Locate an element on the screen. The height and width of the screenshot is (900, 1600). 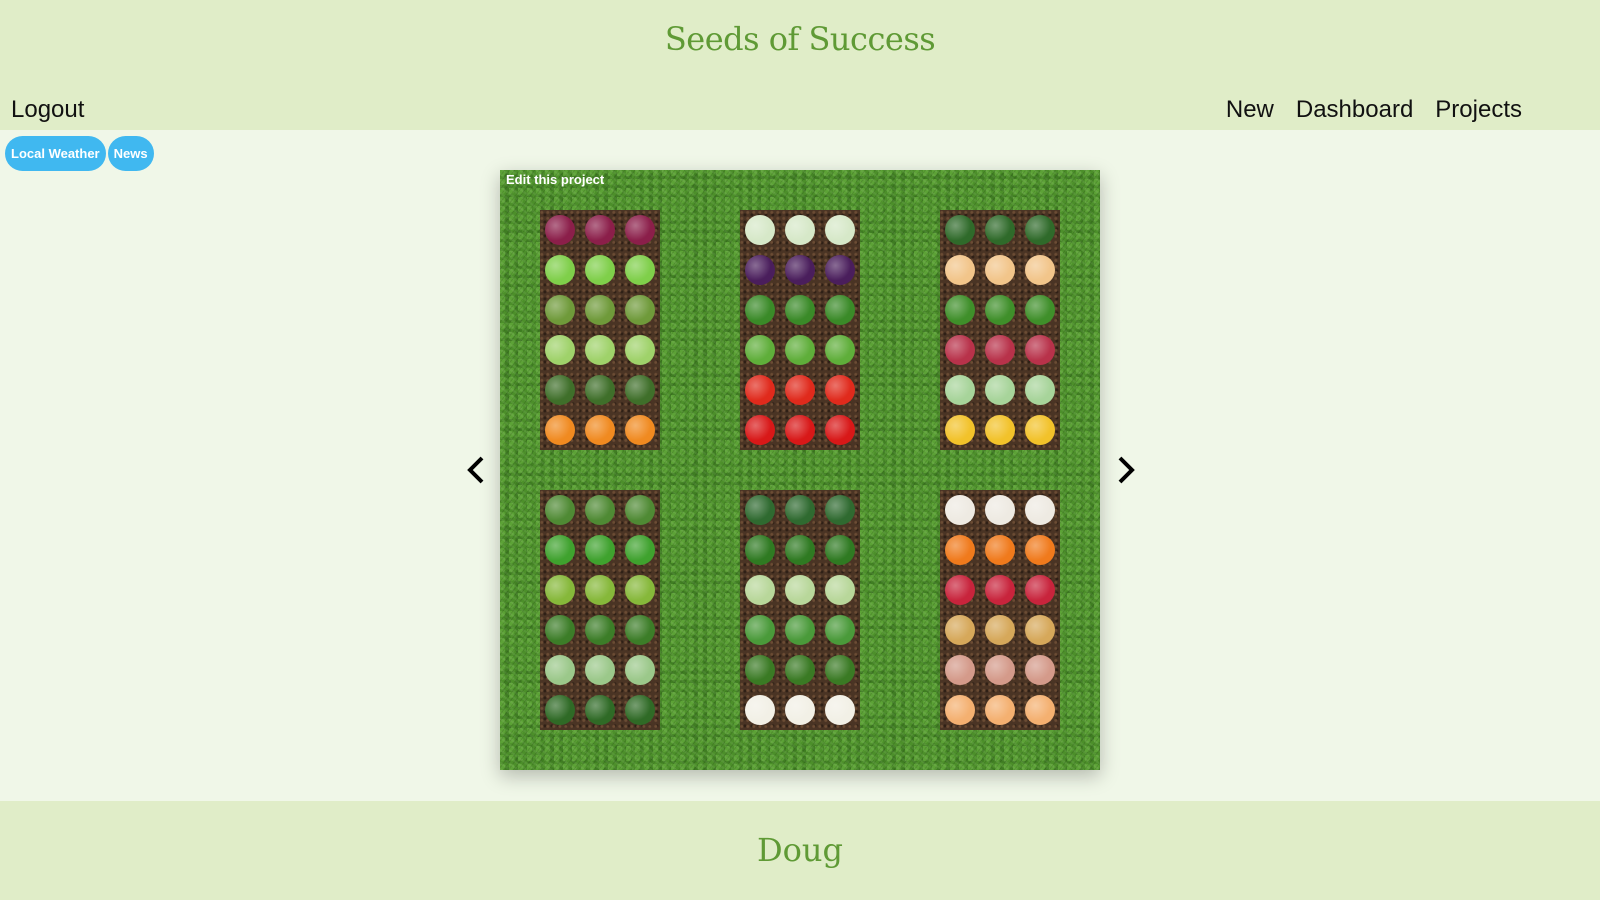
site-title: Seeds of Success is located at coordinates (800, 39).